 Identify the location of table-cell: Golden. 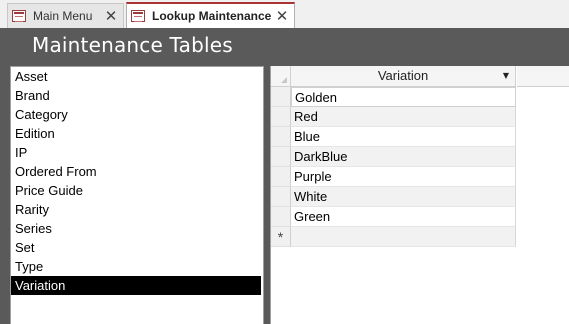
(403, 97).